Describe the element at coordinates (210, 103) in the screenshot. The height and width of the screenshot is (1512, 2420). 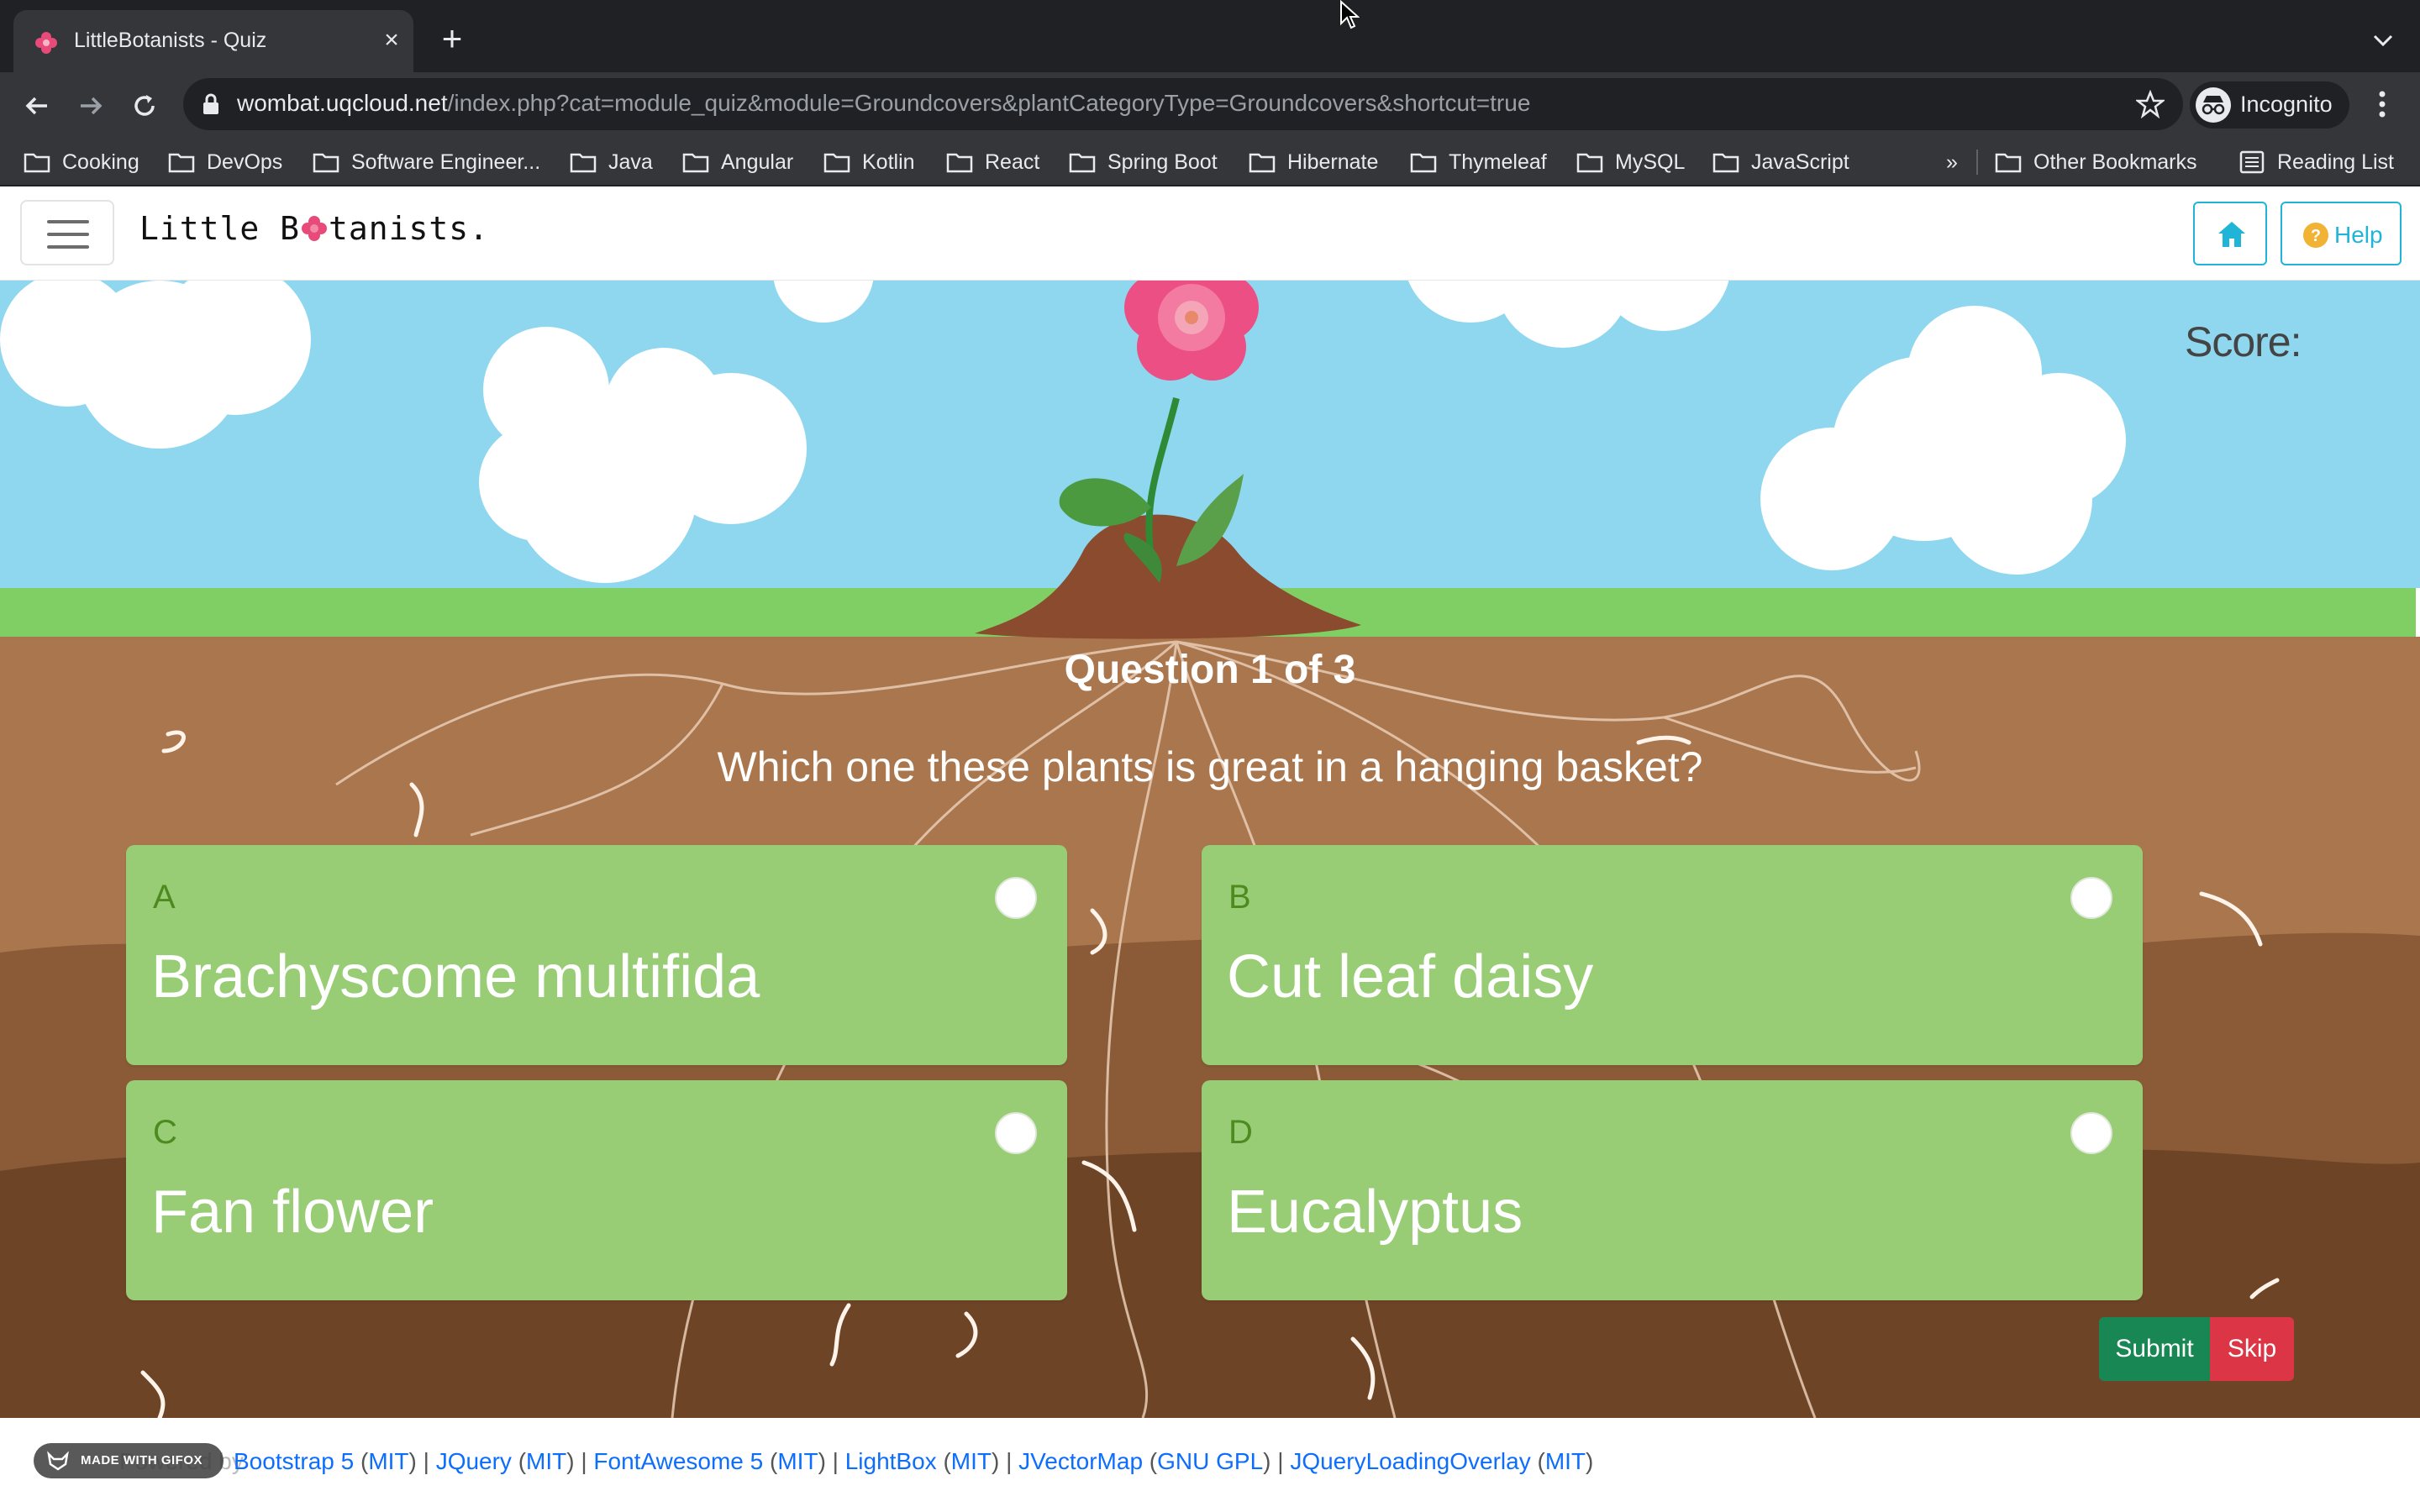
I see `lock-icon` at that location.